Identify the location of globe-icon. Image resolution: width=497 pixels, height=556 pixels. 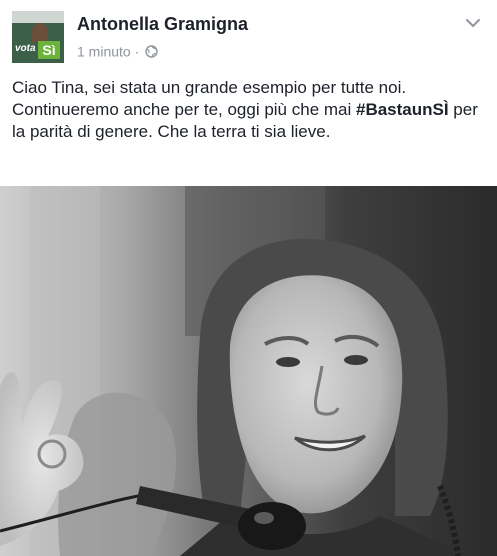
(151, 51).